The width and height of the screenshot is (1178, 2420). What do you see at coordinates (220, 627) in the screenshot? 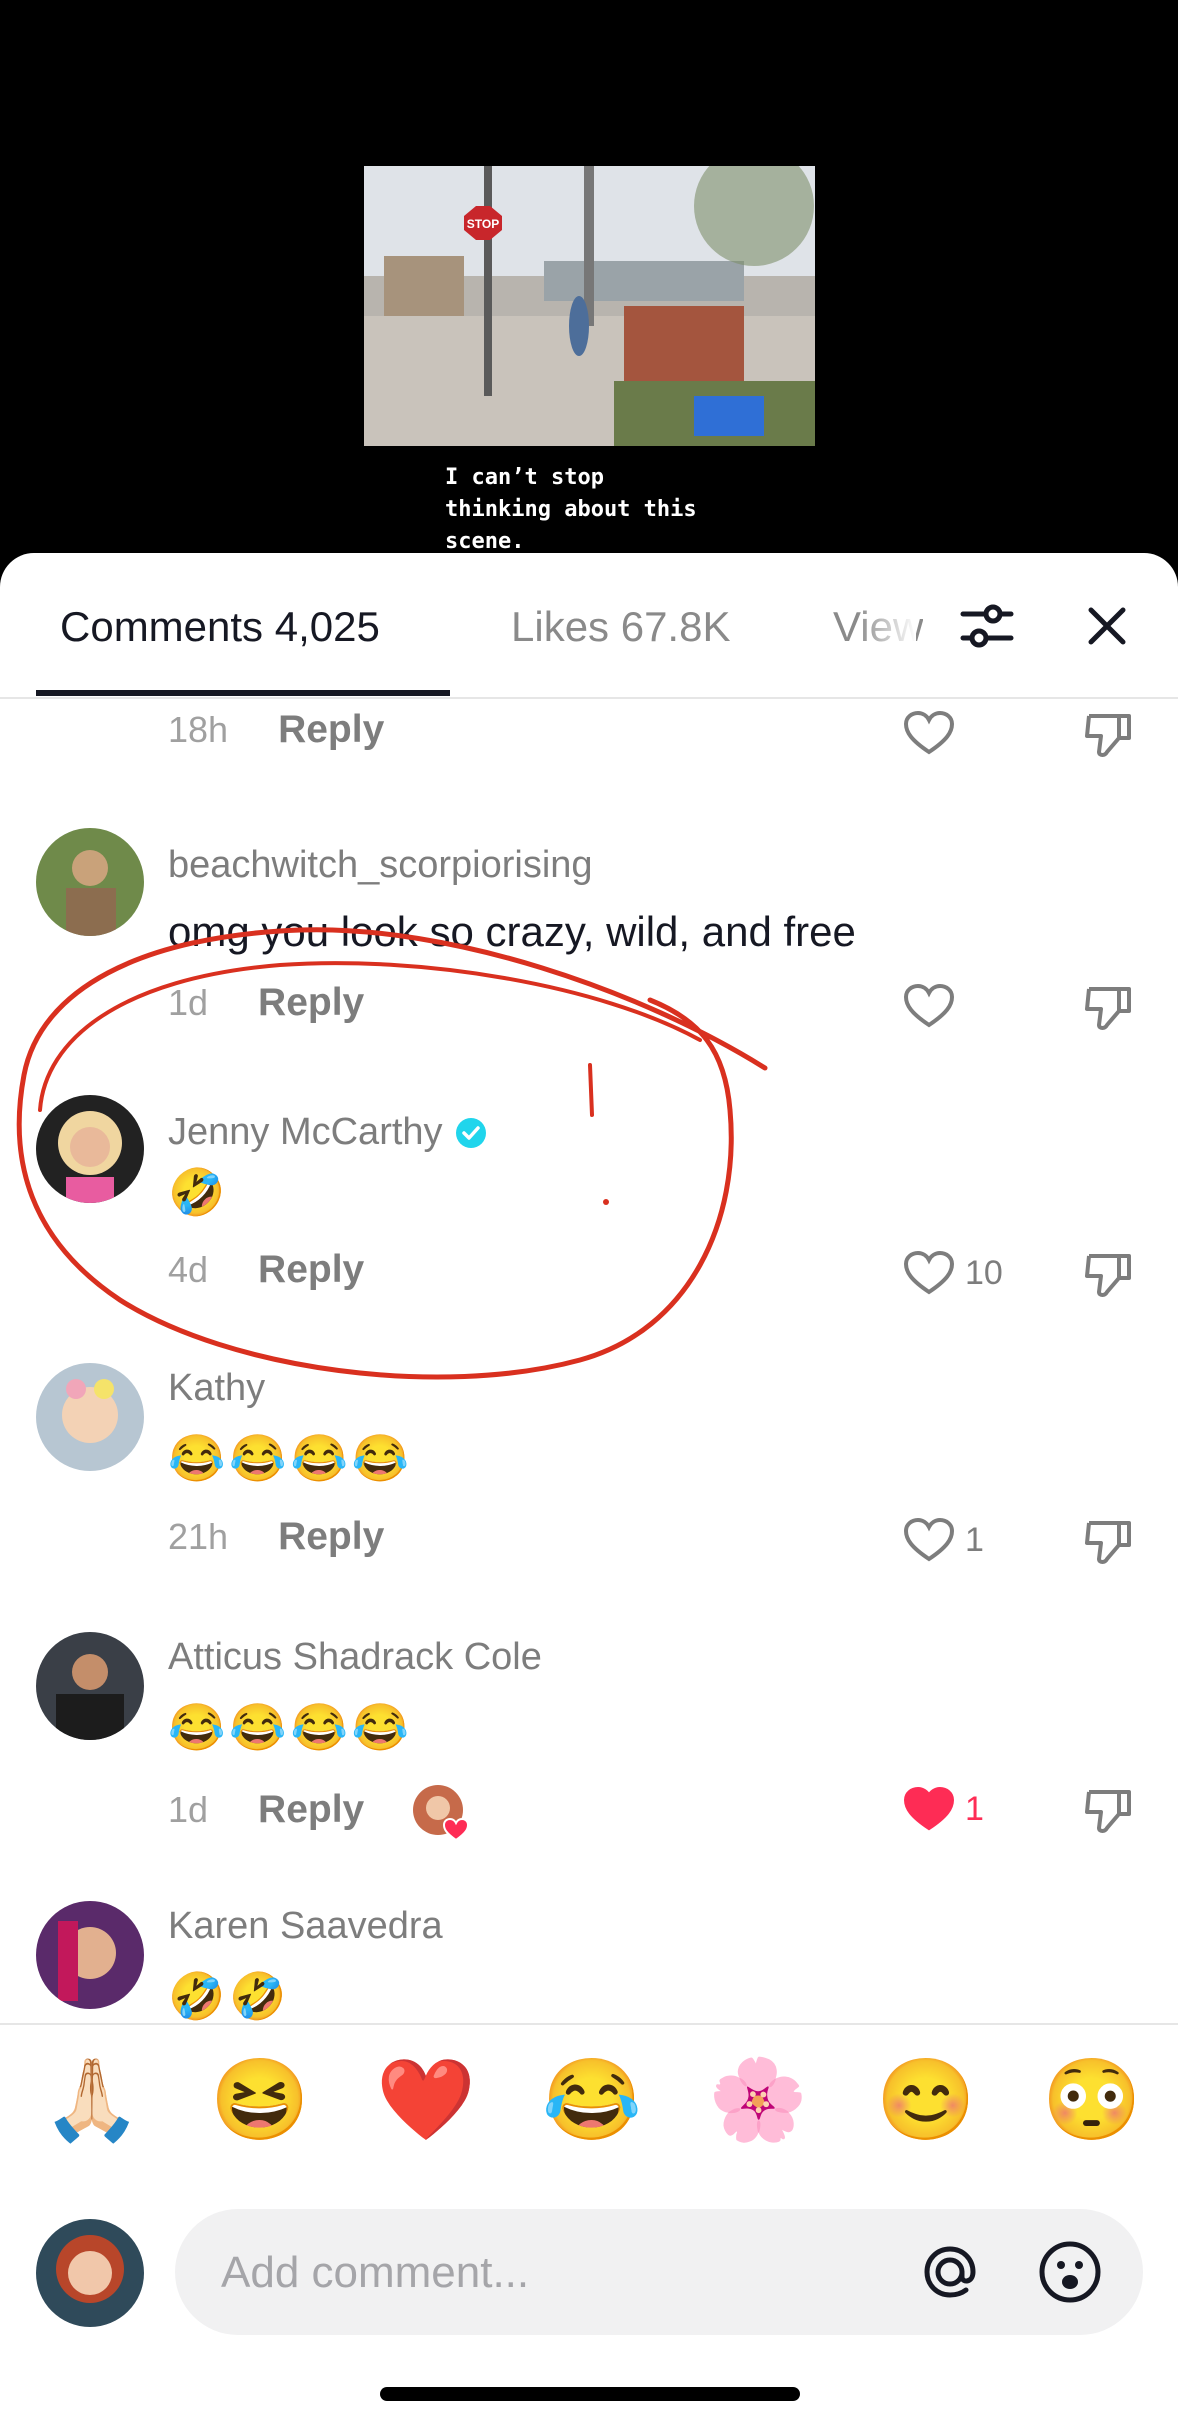
I see `tab-comments: Comments 4,025` at bounding box center [220, 627].